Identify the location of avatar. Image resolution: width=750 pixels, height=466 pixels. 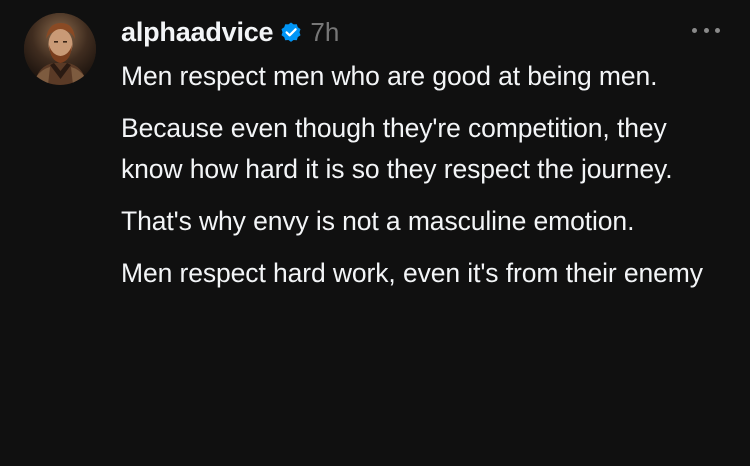
(60, 49).